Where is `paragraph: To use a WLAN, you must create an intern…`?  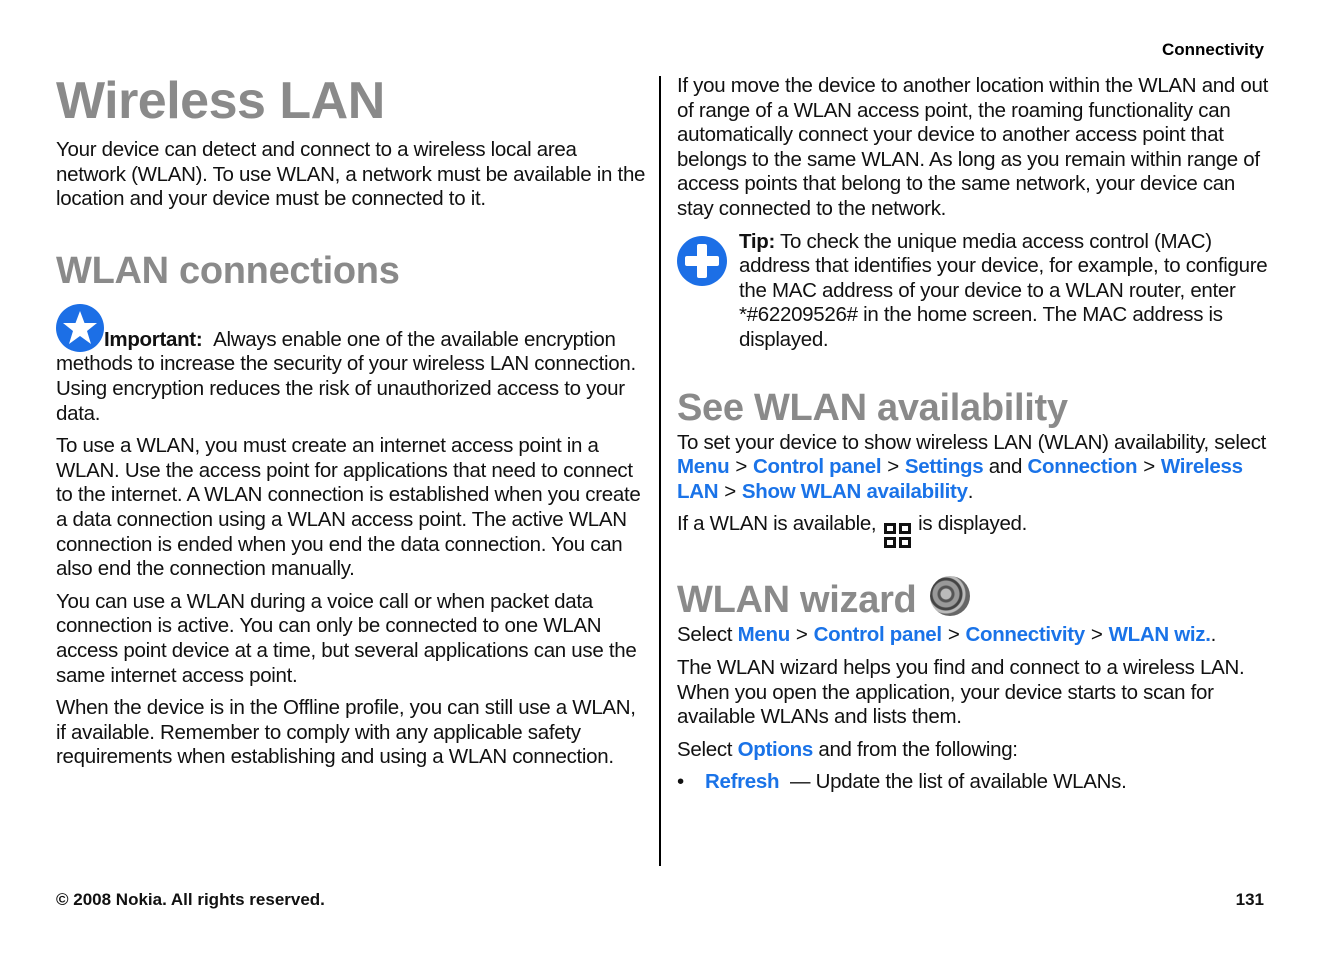 paragraph: To use a WLAN, you must create an intern… is located at coordinates (348, 507).